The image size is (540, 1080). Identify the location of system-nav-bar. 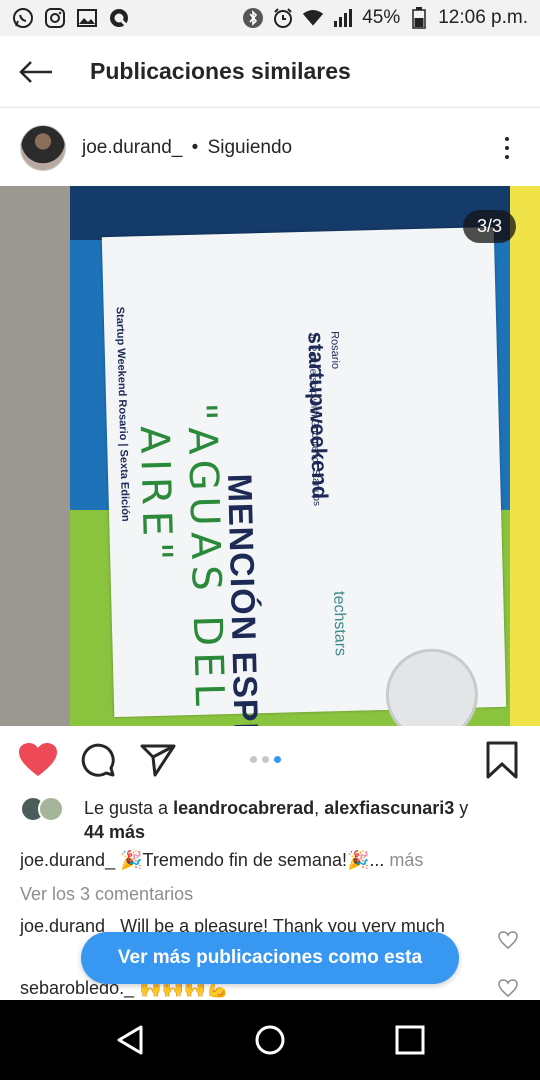
(270, 1040).